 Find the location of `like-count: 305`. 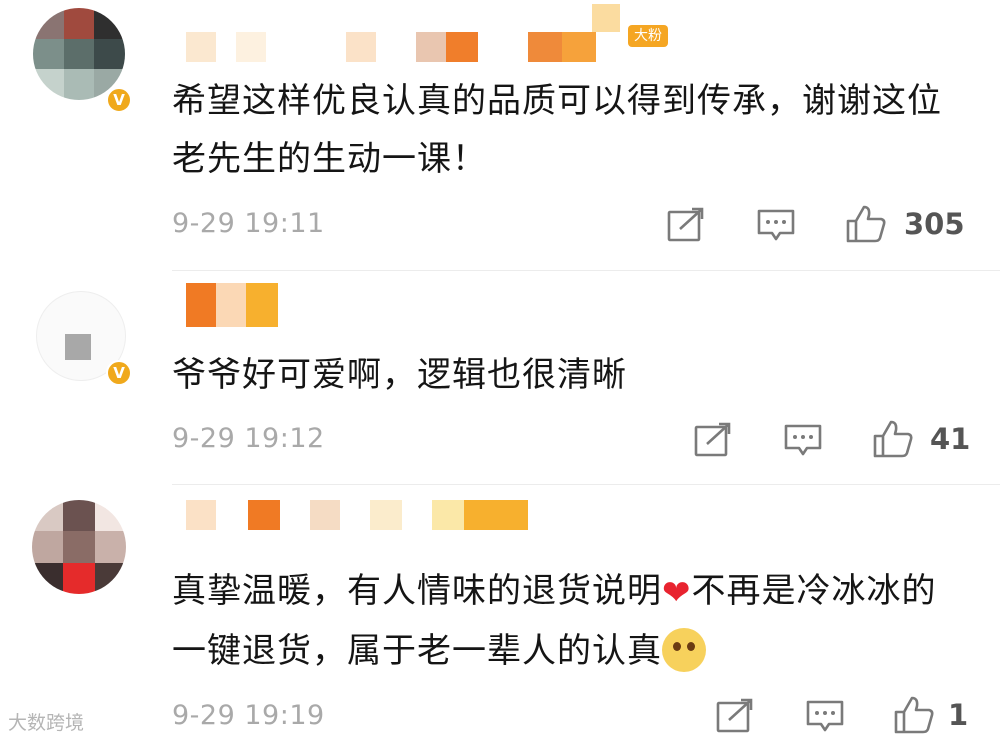

like-count: 305 is located at coordinates (934, 224).